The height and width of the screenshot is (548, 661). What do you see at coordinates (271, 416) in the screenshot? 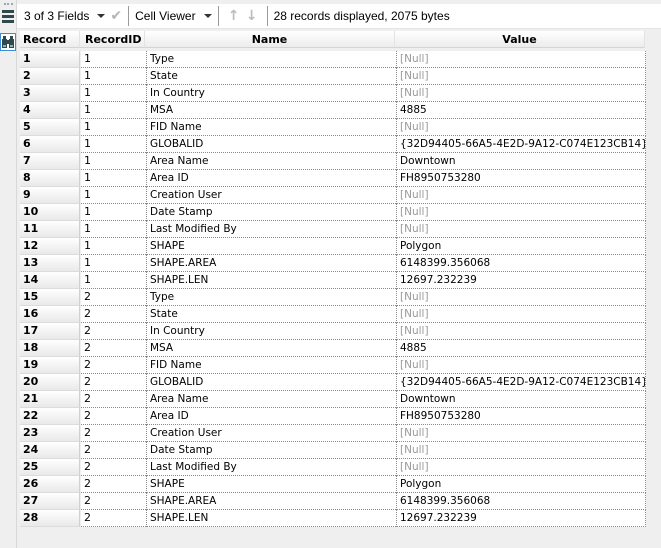
I see `name-cell: Area ID` at bounding box center [271, 416].